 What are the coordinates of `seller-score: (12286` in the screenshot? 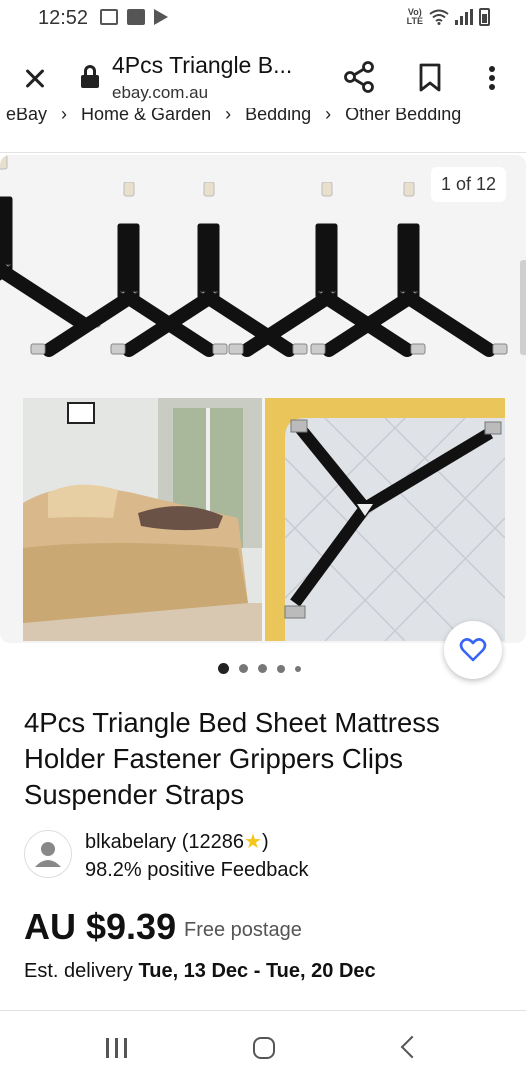 It's located at (213, 842).